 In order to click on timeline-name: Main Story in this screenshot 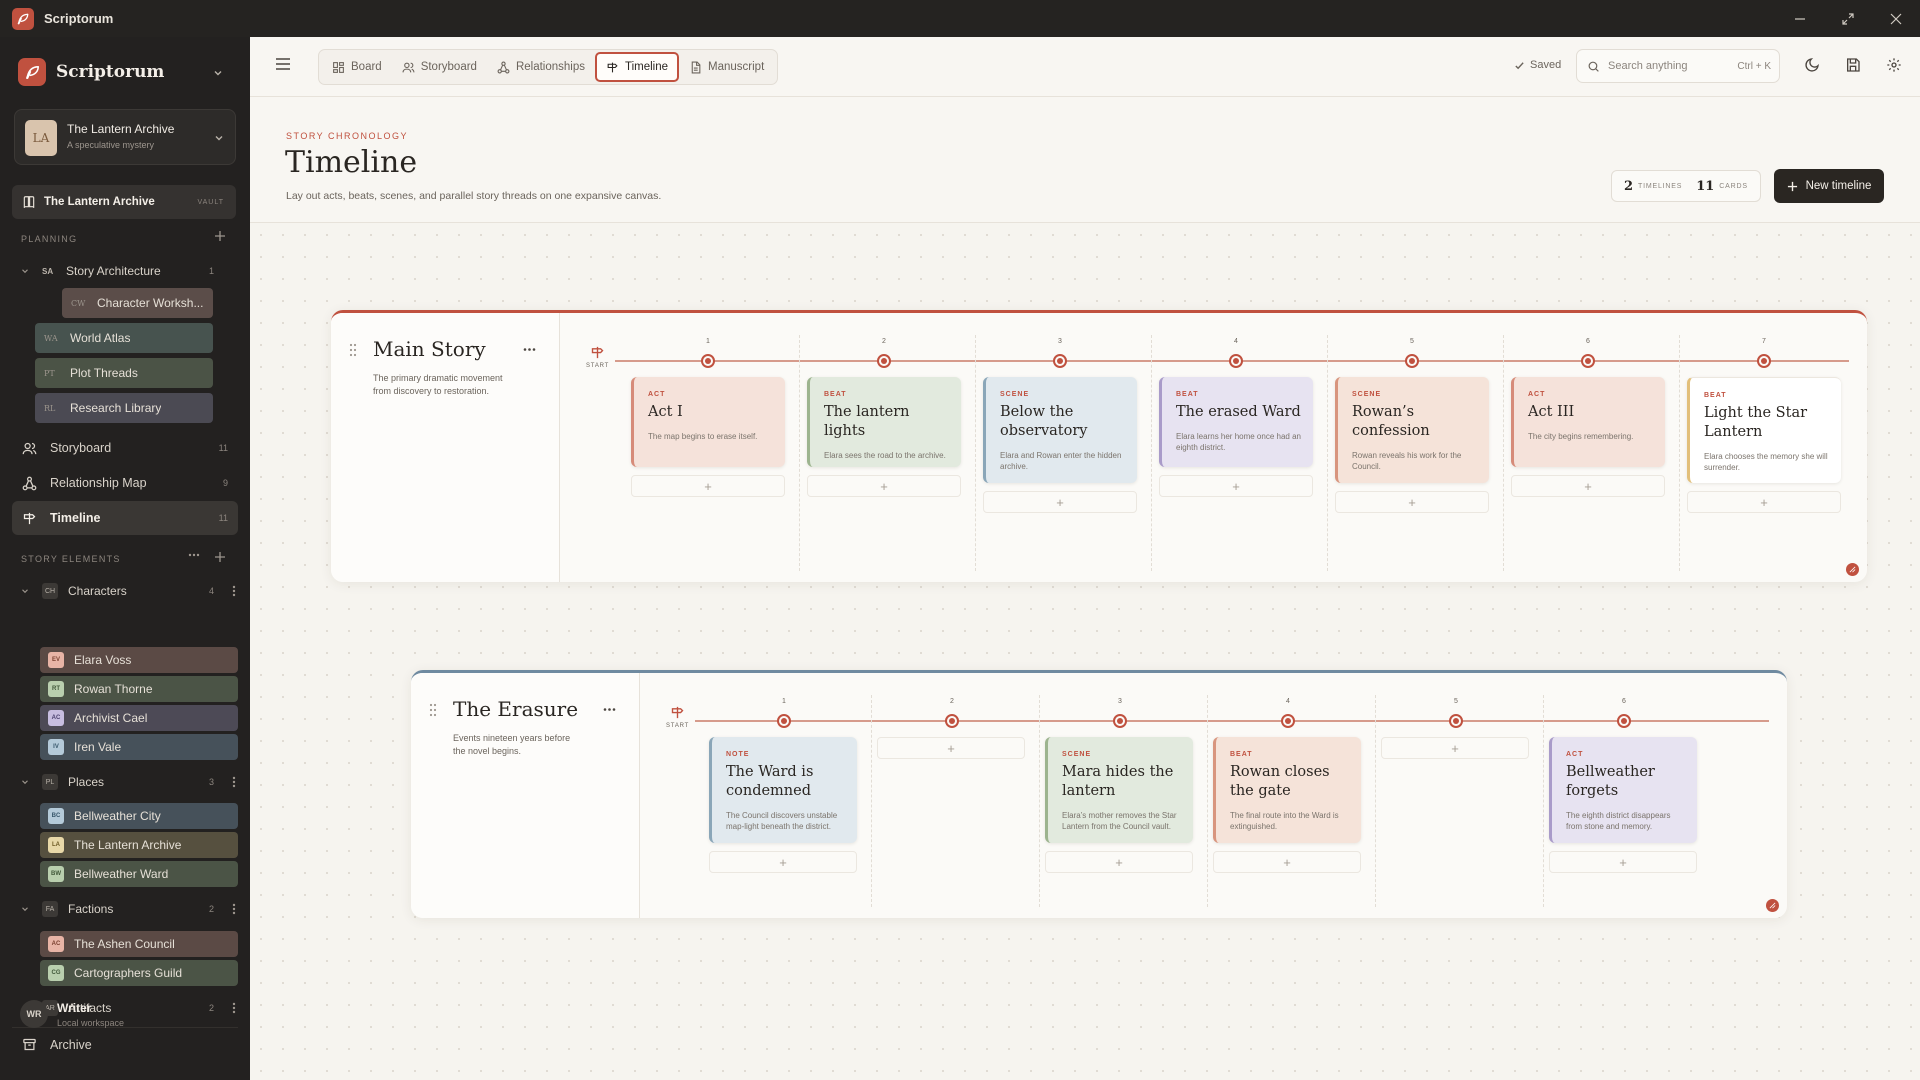, I will do `click(429, 349)`.